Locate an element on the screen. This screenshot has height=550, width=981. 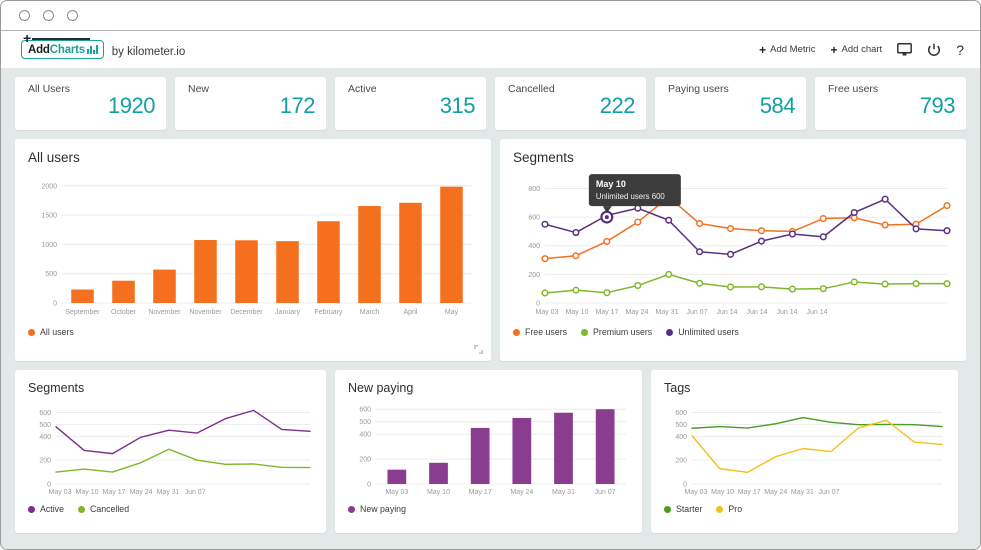
add-metric-label: Add Metric is located at coordinates (793, 49).